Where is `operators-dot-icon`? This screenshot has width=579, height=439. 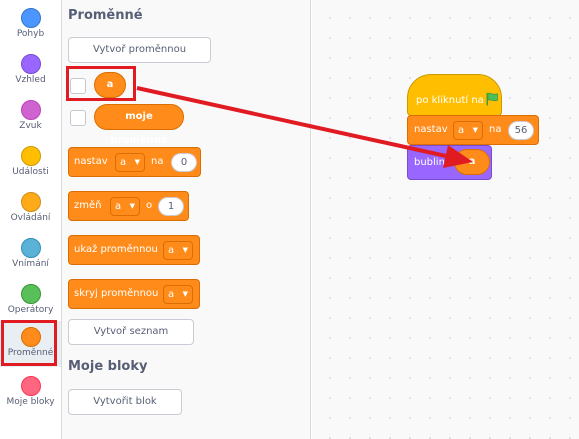
operators-dot-icon is located at coordinates (31, 294).